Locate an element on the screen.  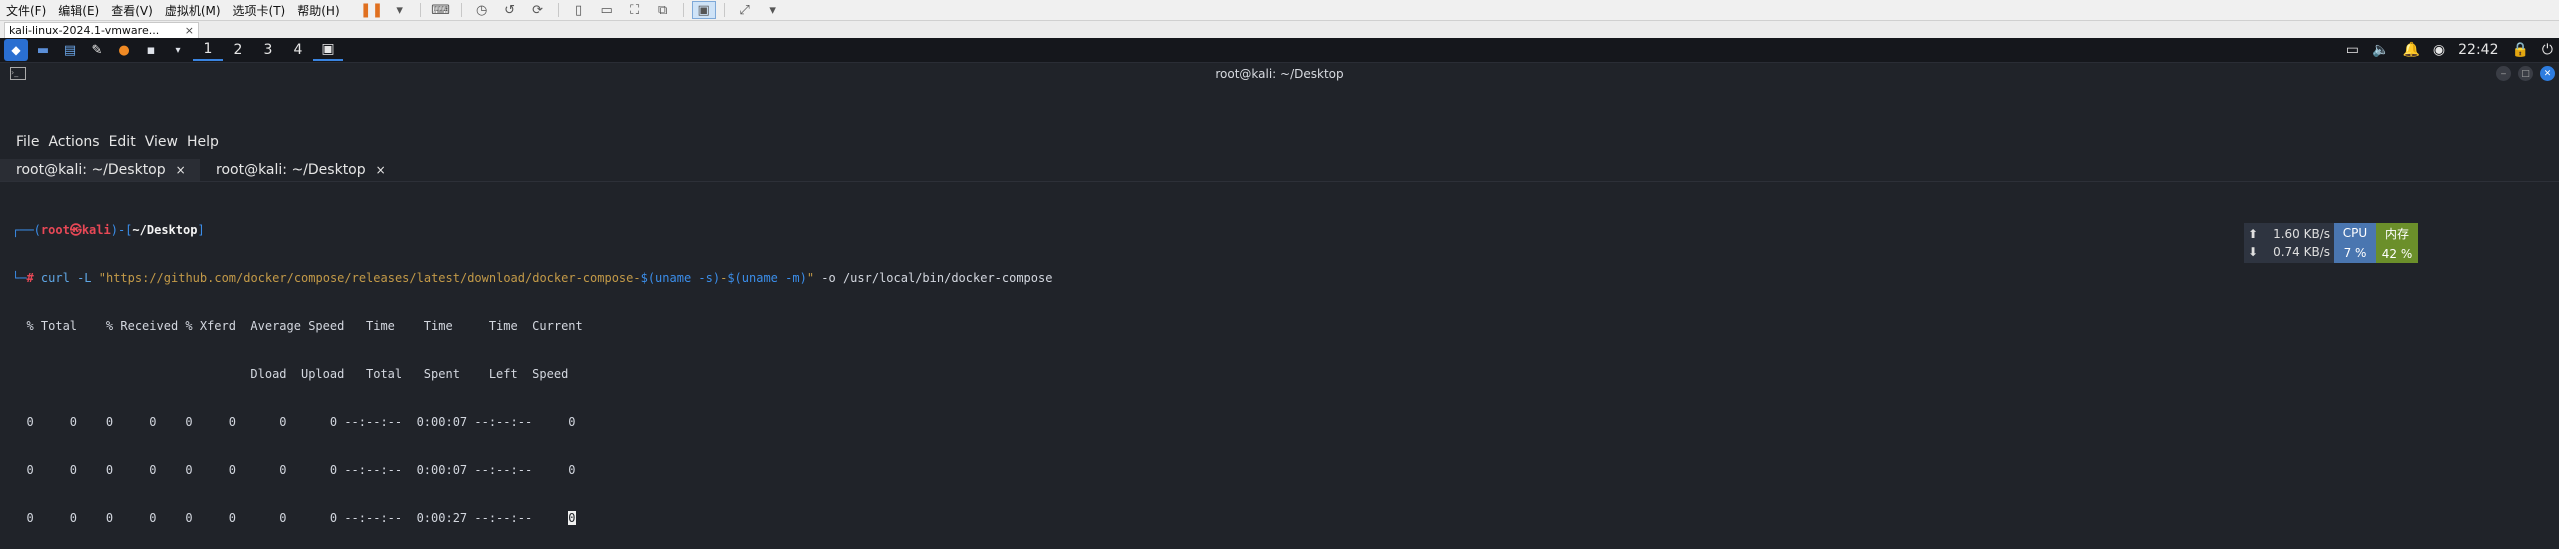
menu-help: 帮助(H) is located at coordinates (318, 10).